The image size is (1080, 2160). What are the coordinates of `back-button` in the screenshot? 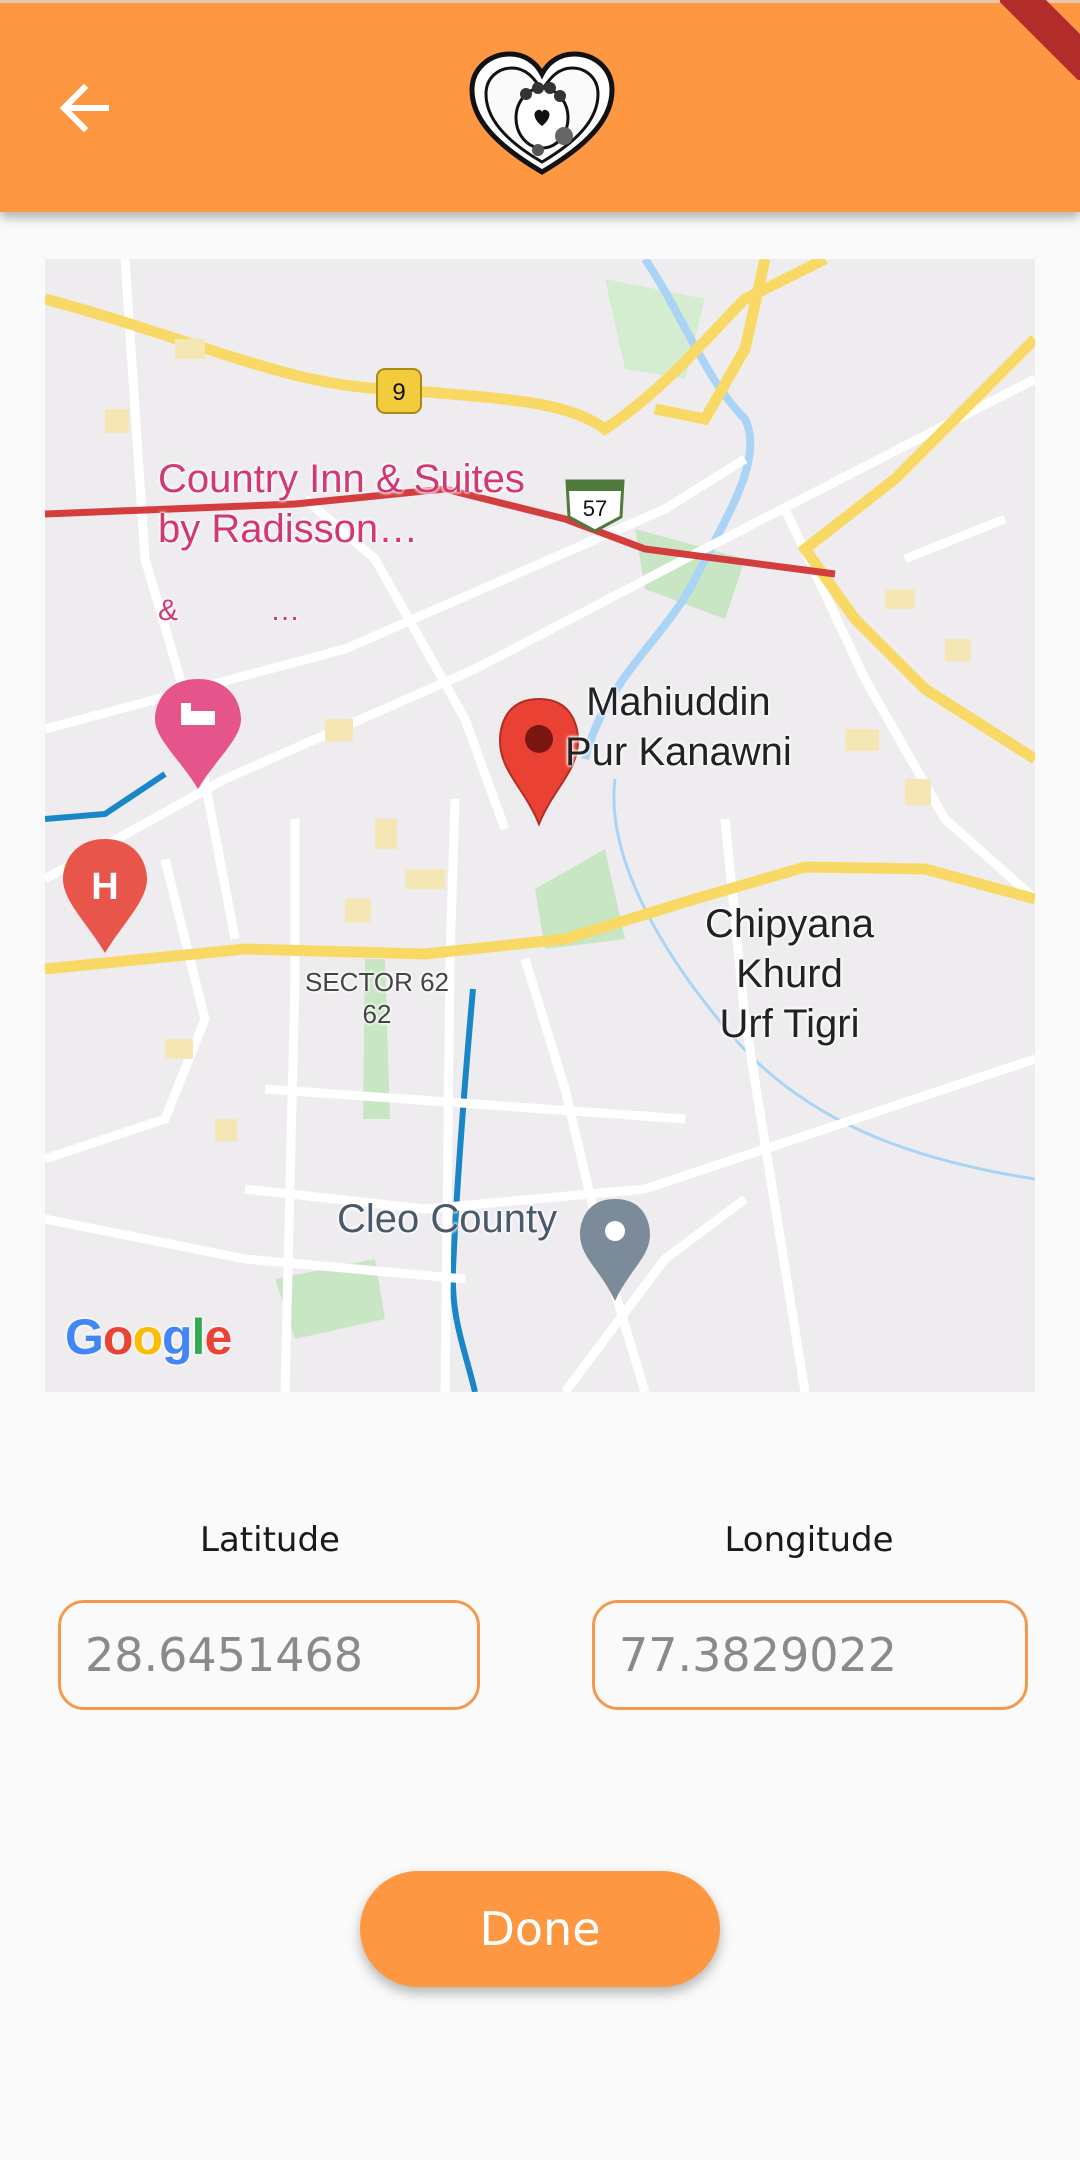 It's located at (84, 108).